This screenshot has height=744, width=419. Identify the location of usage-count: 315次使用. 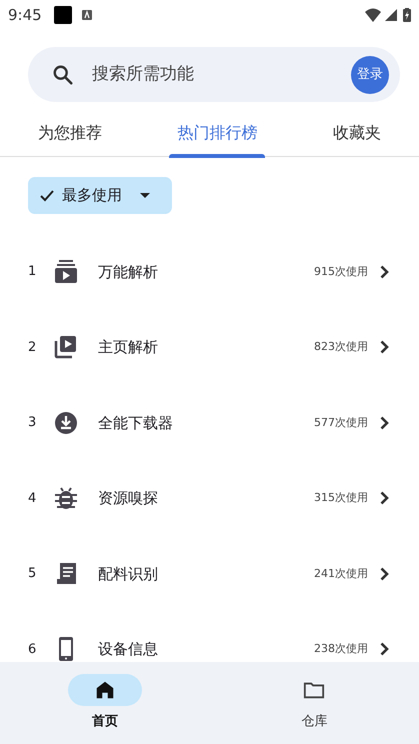
(341, 498).